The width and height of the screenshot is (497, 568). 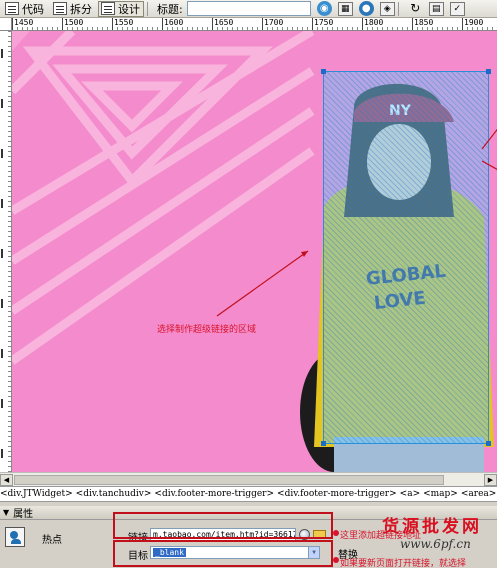 What do you see at coordinates (224, 22) in the screenshot?
I see `ruler-tick-label: 1650` at bounding box center [224, 22].